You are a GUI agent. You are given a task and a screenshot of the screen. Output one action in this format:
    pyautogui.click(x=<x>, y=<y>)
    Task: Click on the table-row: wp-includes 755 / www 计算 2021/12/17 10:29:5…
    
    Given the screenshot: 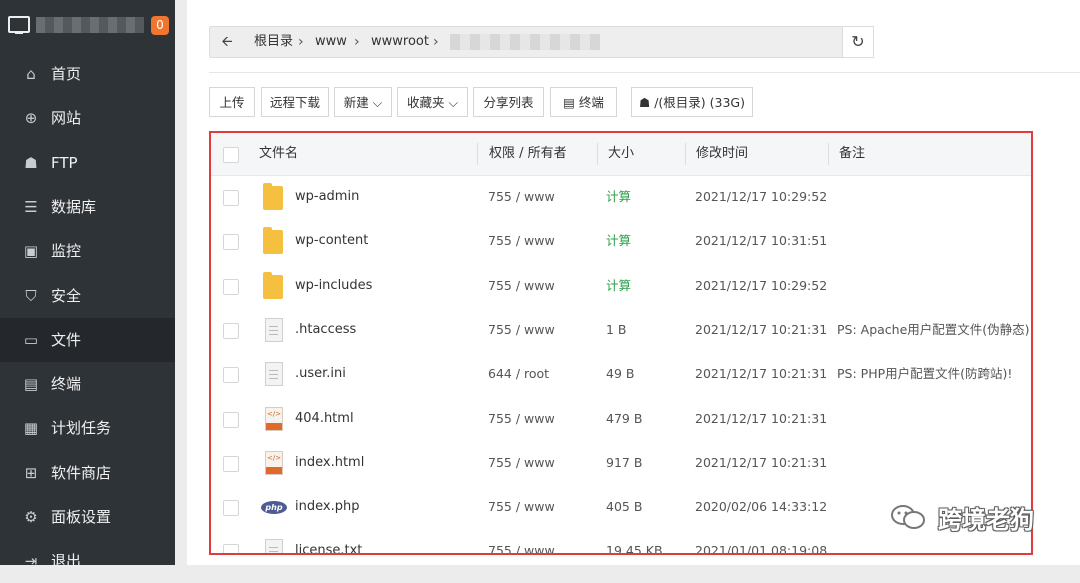 What is the action you would take?
    pyautogui.click(x=621, y=286)
    